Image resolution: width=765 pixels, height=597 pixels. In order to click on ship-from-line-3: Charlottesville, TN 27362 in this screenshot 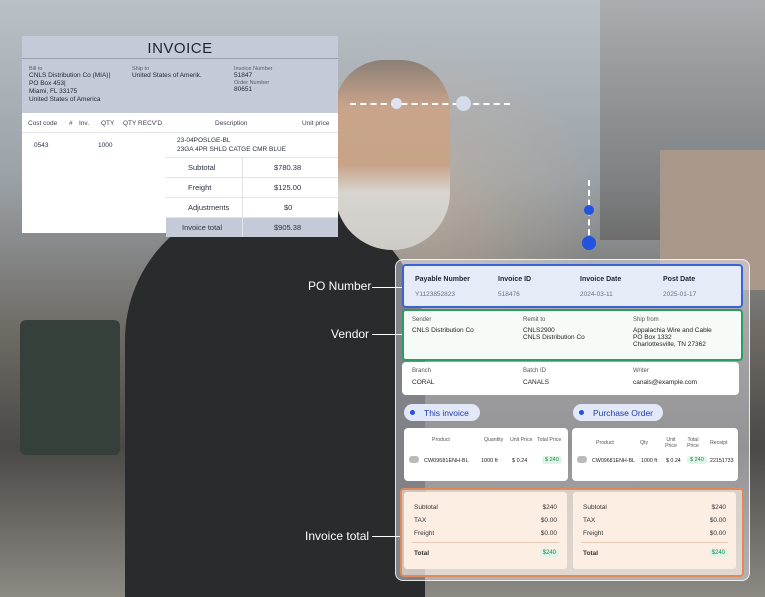, I will do `click(669, 344)`.